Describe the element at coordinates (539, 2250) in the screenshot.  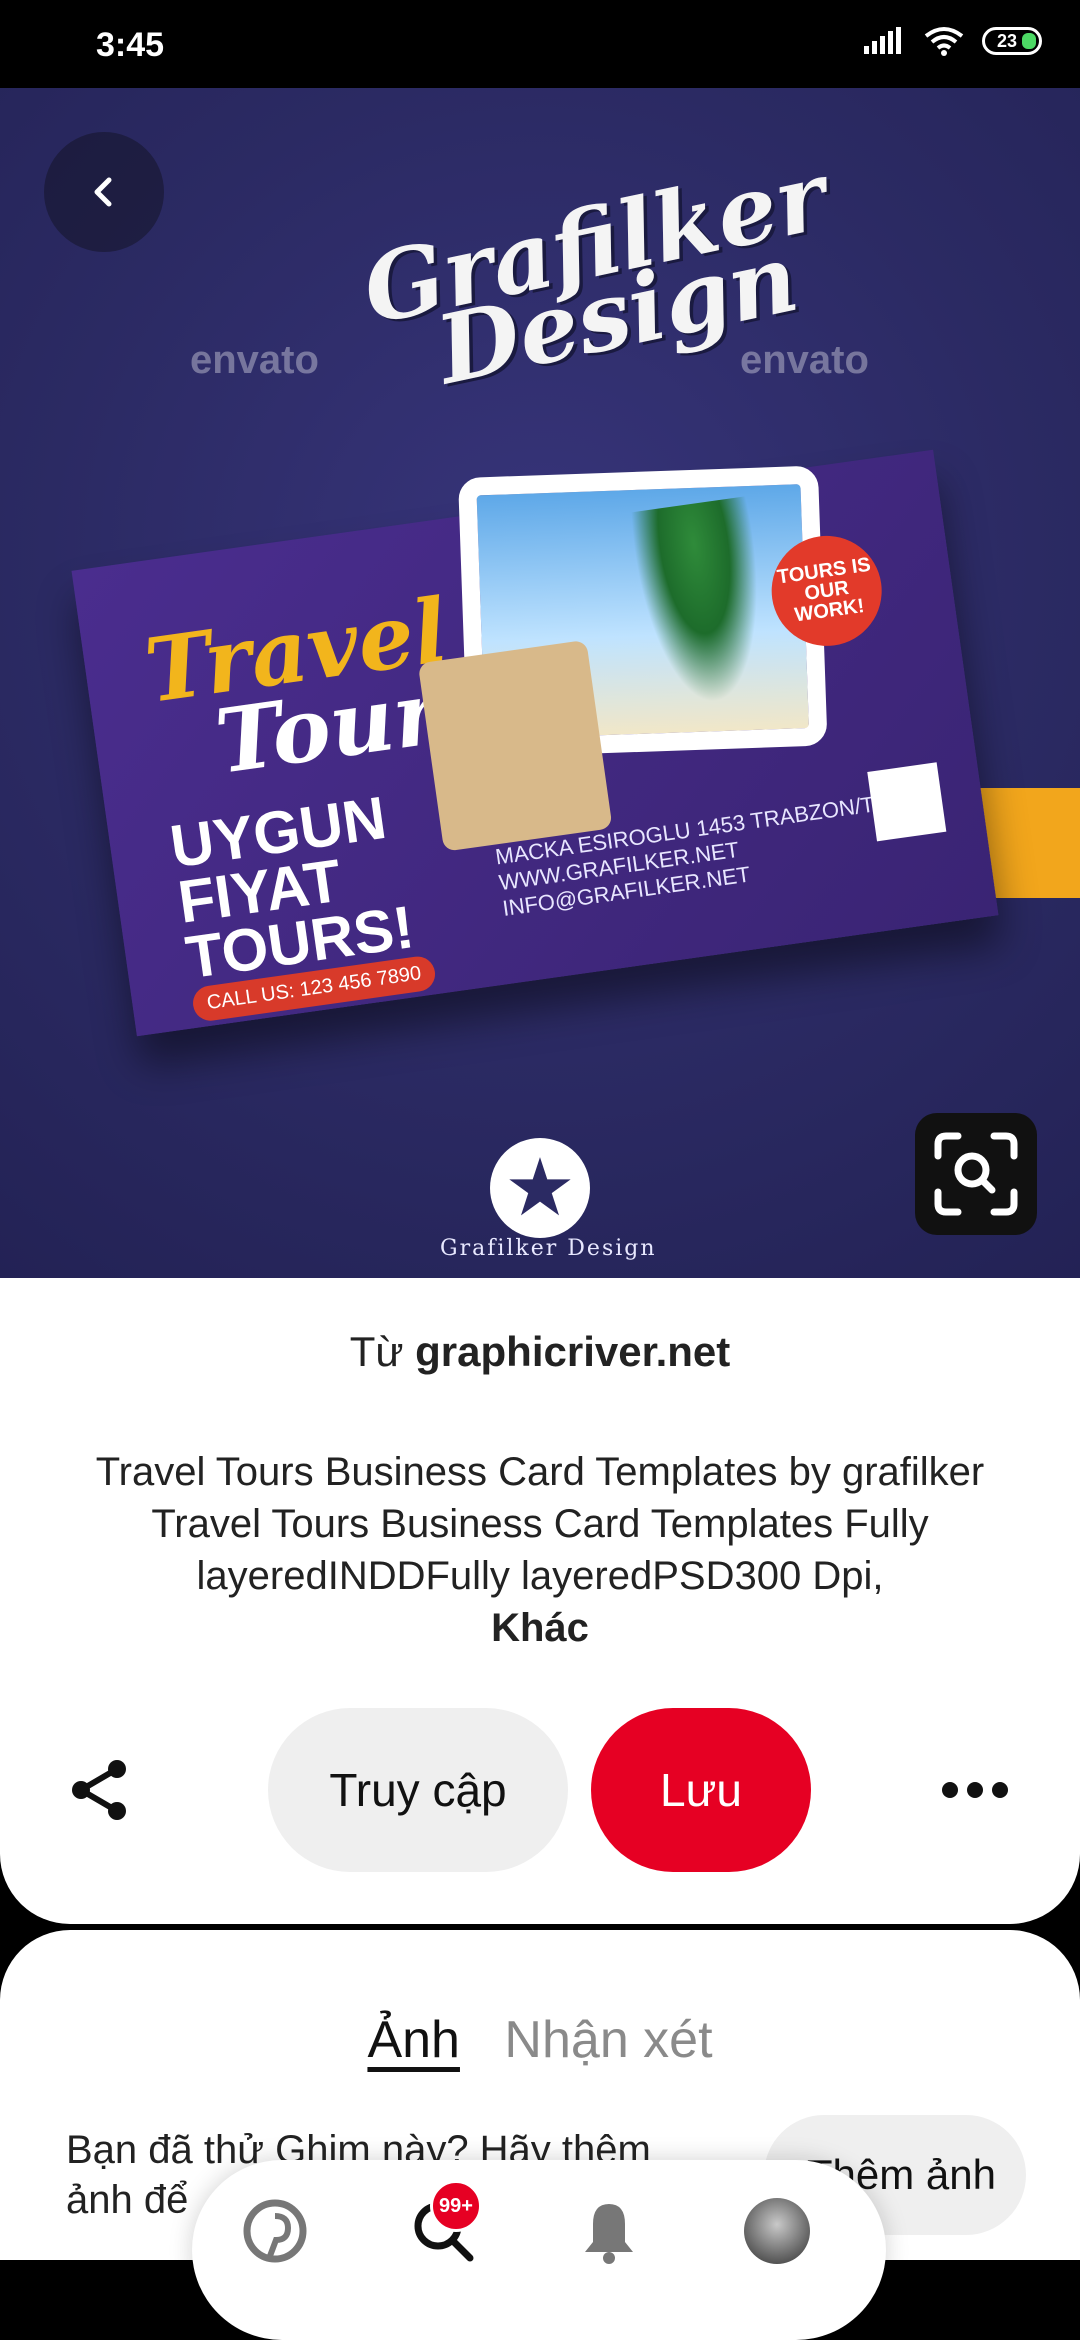
I see `bottom-nav` at that location.